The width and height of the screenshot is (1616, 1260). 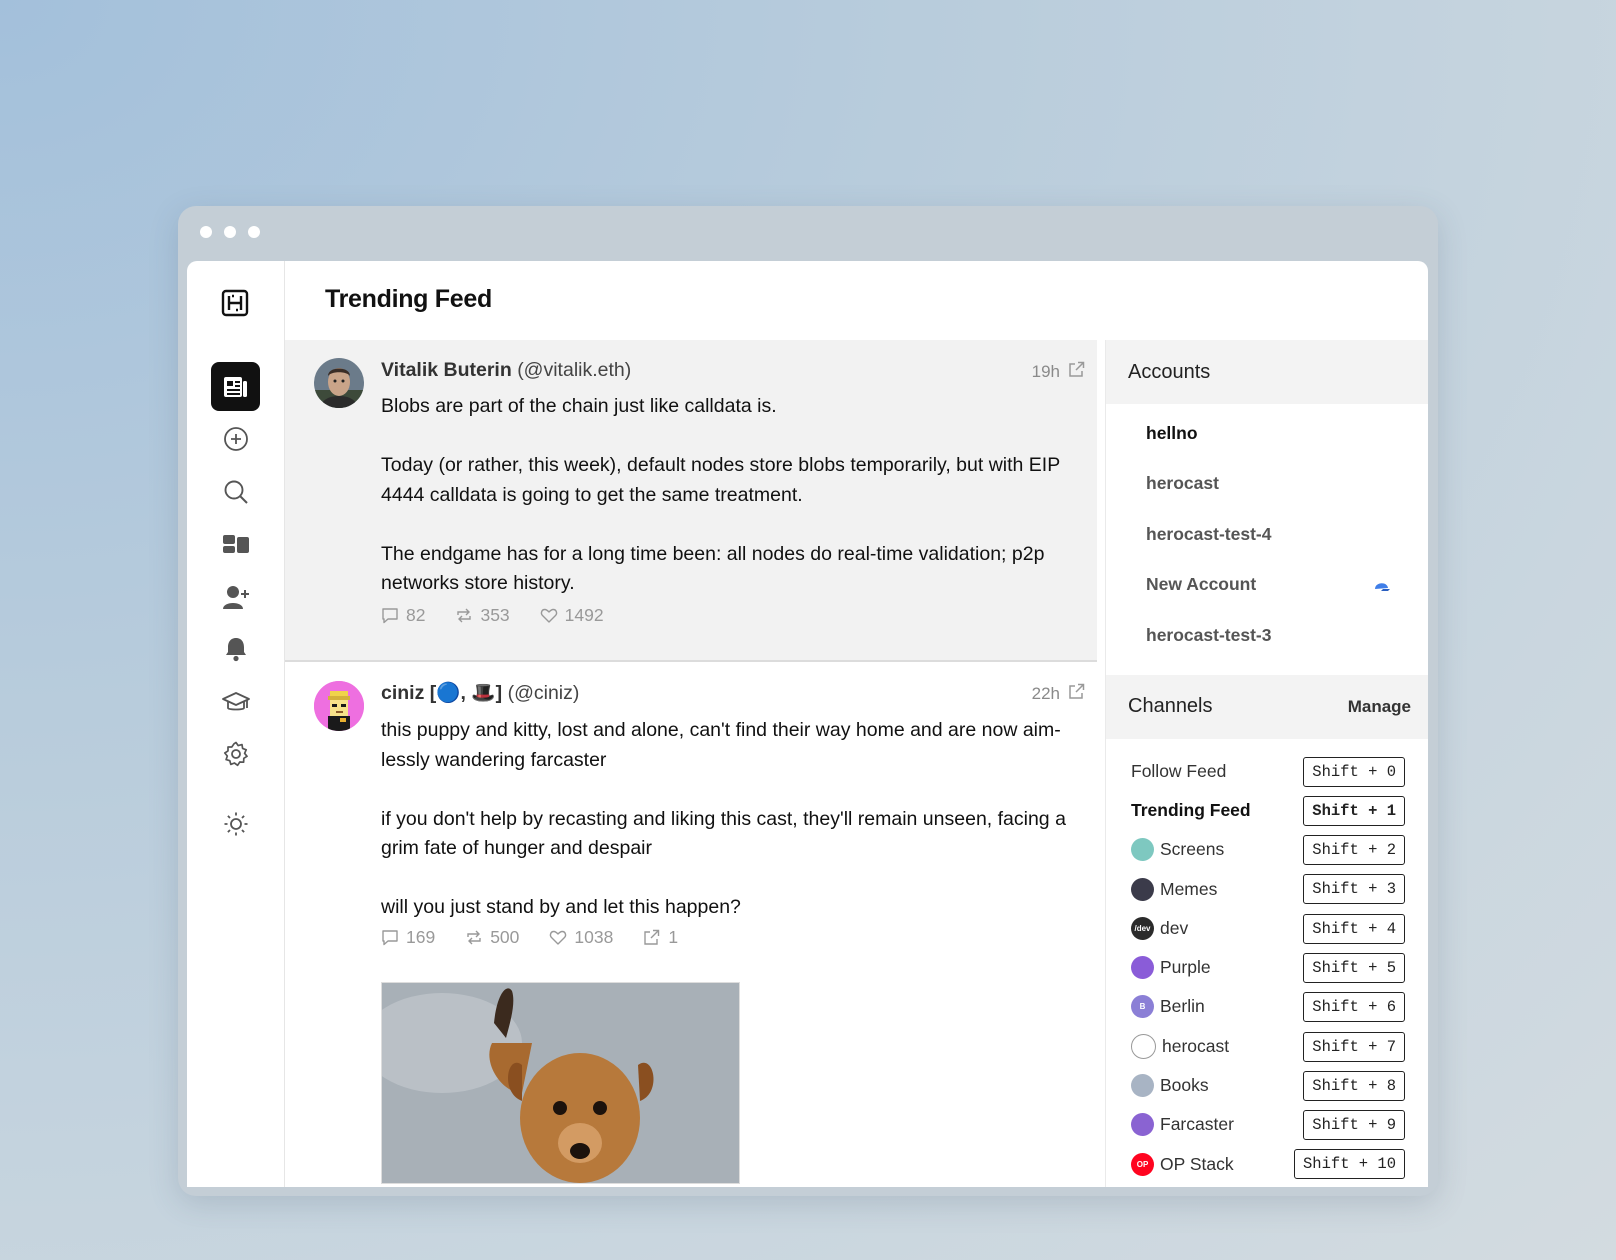 What do you see at coordinates (1354, 810) in the screenshot?
I see `keyboard-shortcut: Shift + 1` at bounding box center [1354, 810].